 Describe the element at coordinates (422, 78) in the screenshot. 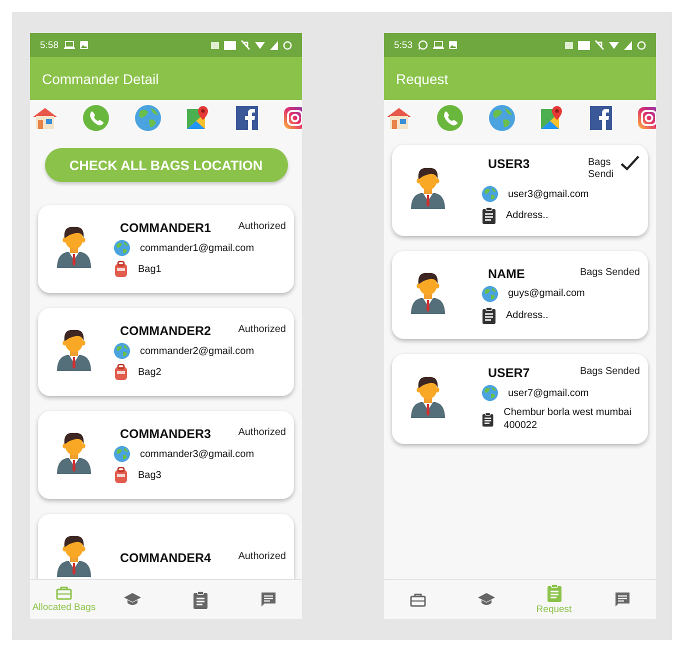

I see `app-bar-title: Request` at that location.